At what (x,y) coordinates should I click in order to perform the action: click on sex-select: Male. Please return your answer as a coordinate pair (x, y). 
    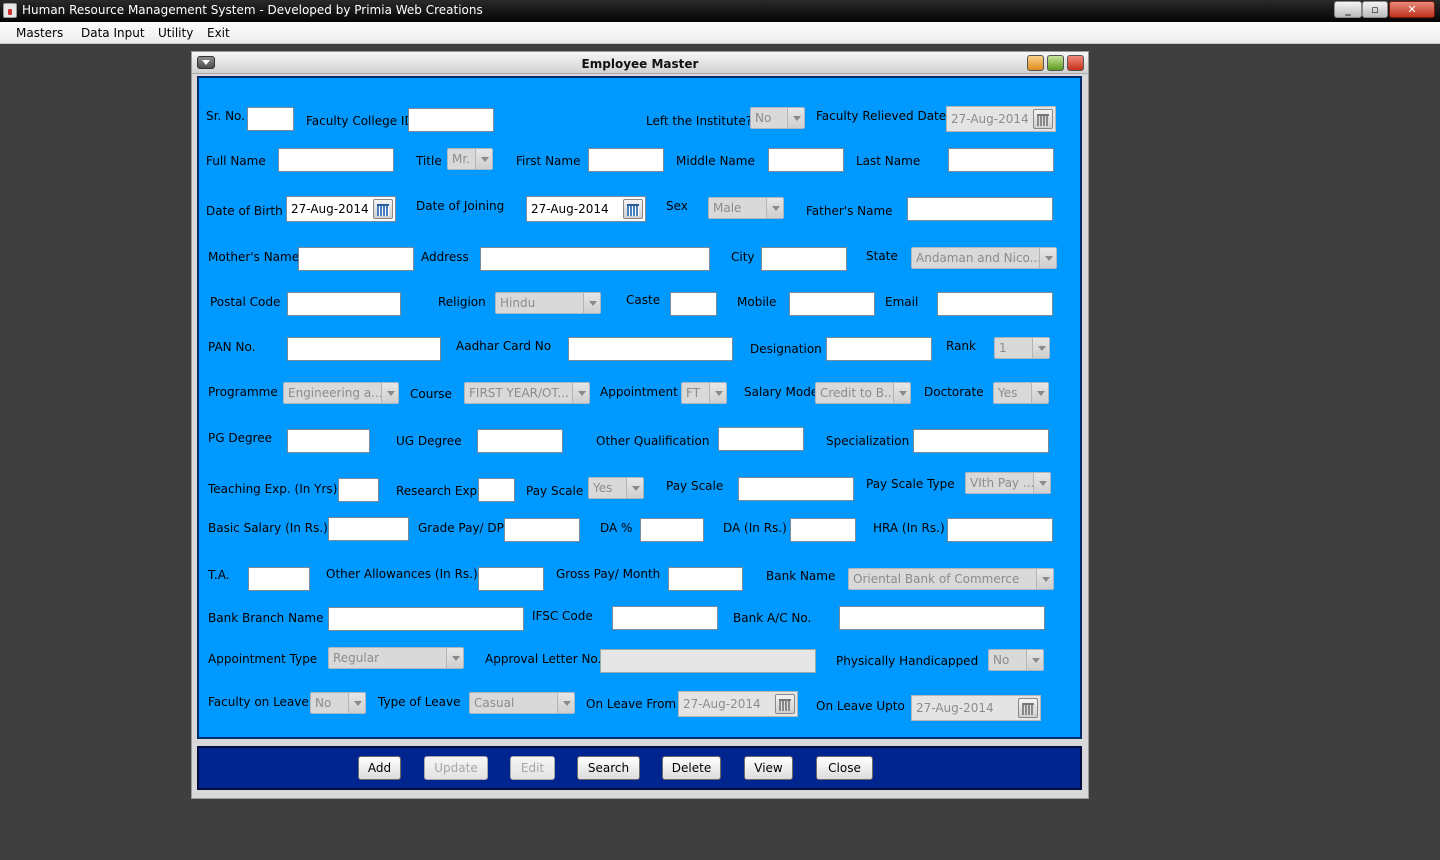
    Looking at the image, I should click on (746, 208).